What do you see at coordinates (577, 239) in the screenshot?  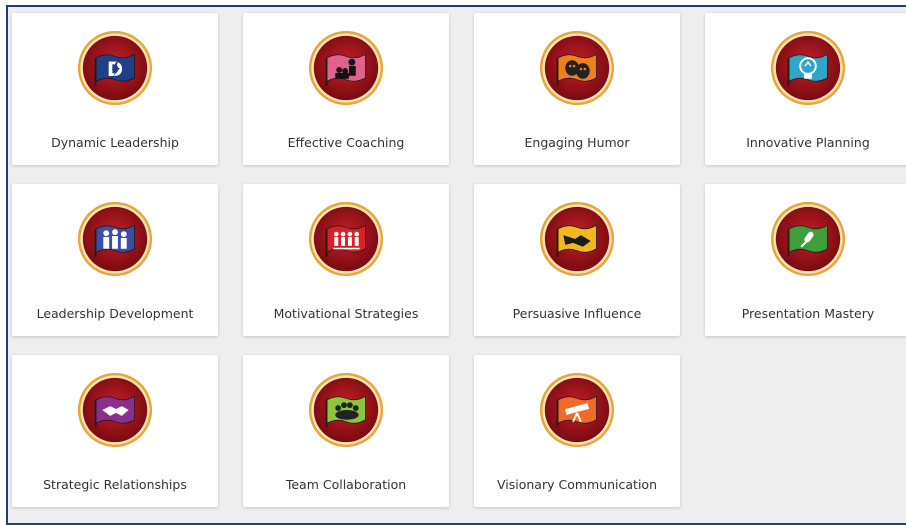 I see `handshake-reach-icon` at bounding box center [577, 239].